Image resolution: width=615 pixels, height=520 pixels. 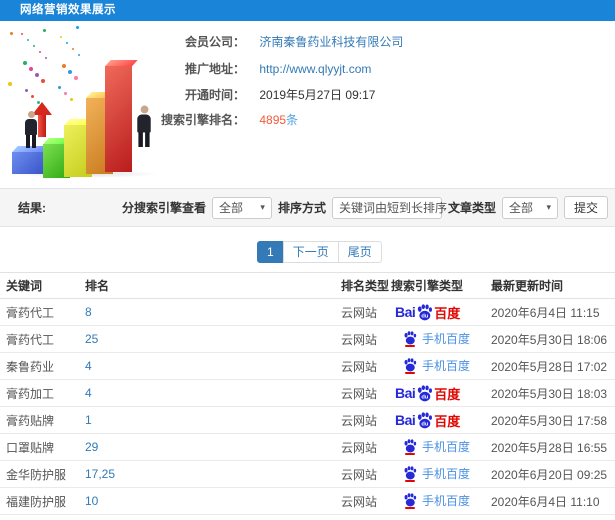 What do you see at coordinates (144, 126) in the screenshot?
I see `businessman-right` at bounding box center [144, 126].